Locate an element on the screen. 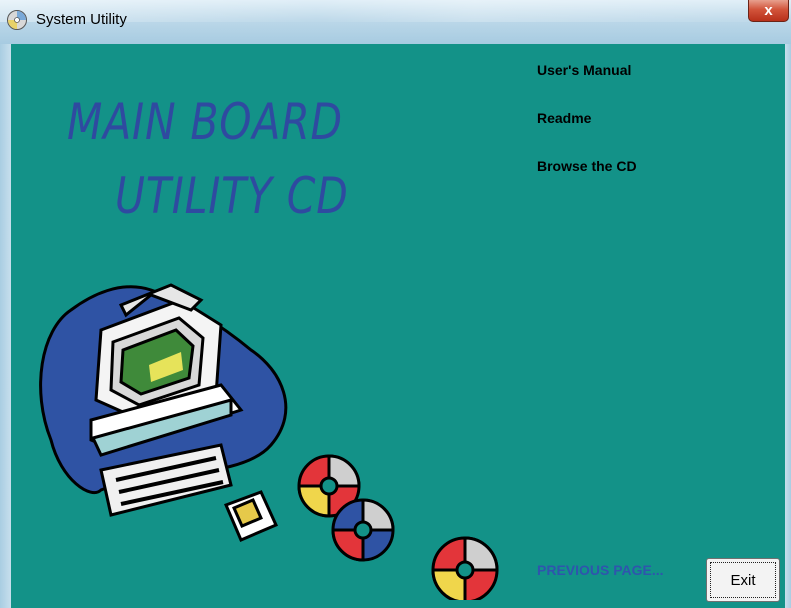 The image size is (791, 608). close-icon: x is located at coordinates (768, 10).